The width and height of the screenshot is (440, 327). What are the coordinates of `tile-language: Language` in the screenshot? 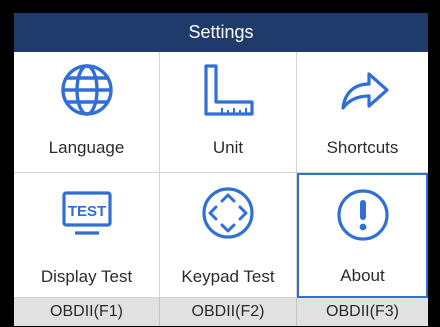 It's located at (87, 112).